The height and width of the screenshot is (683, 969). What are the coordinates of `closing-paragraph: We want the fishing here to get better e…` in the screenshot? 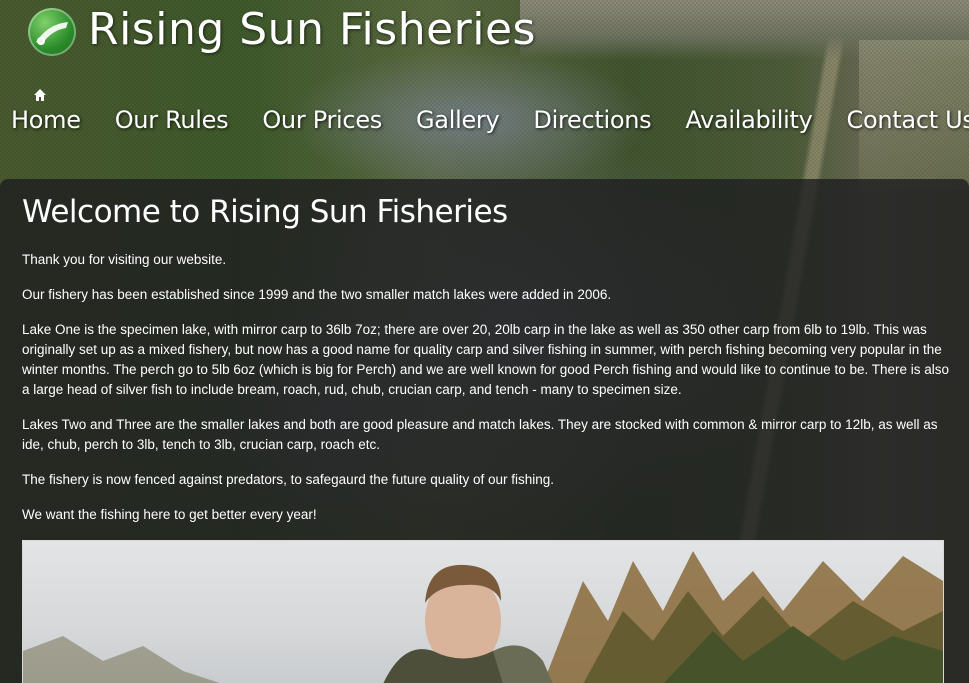 It's located at (169, 514).